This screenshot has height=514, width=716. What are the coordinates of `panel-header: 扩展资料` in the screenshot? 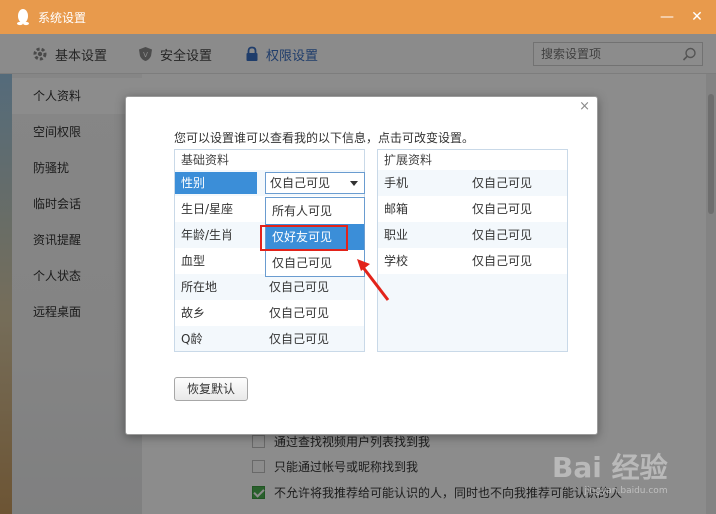 It's located at (472, 160).